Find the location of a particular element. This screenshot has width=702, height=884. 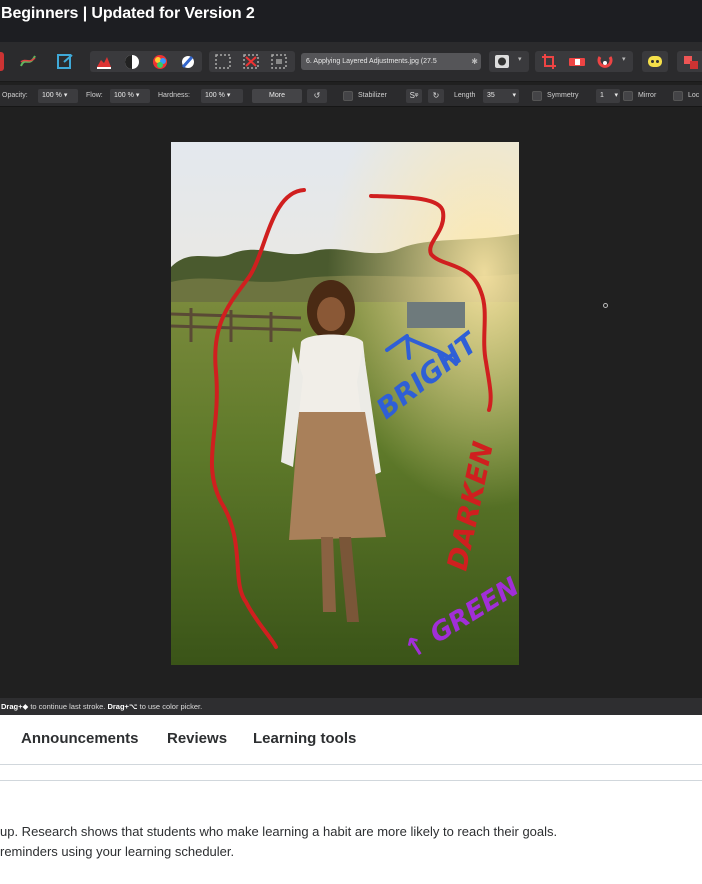

pressure-icon: ↺ is located at coordinates (317, 96).